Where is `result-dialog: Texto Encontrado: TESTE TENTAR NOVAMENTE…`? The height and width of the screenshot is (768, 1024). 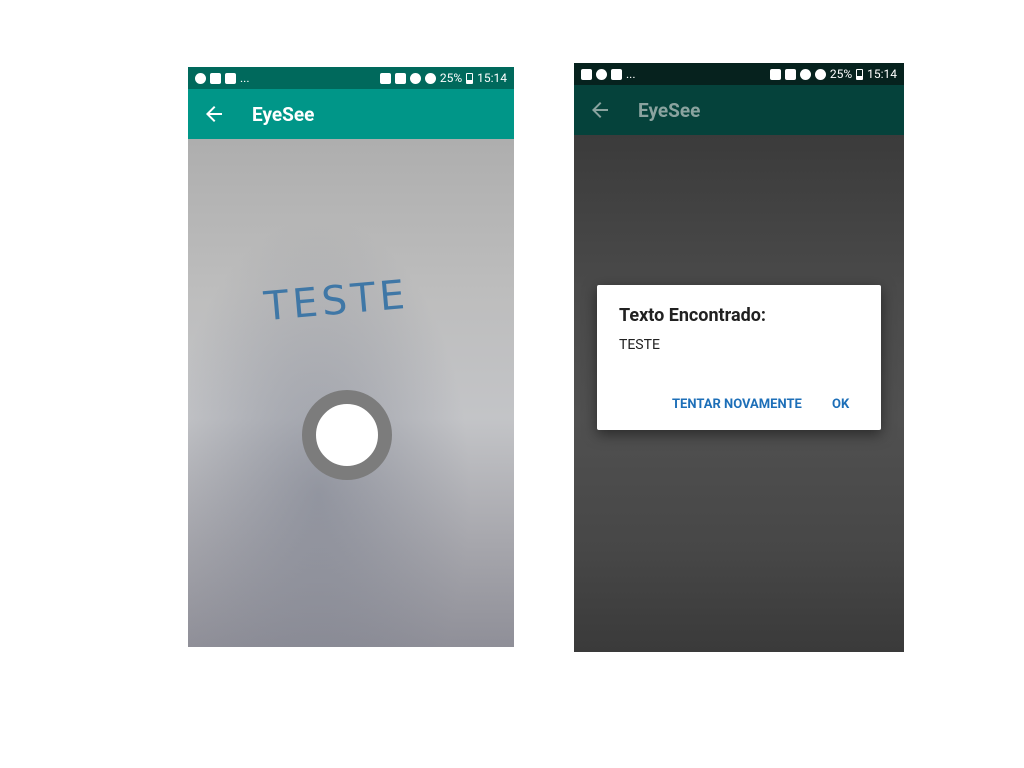 result-dialog: Texto Encontrado: TESTE TENTAR NOVAMENTE… is located at coordinates (739, 357).